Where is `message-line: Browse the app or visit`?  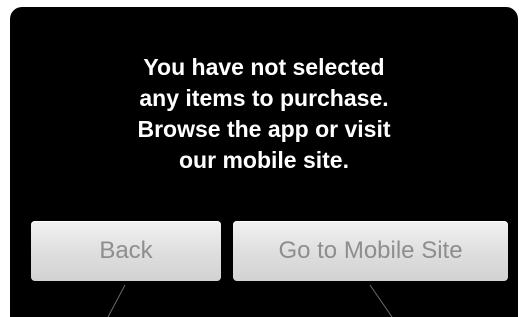 message-line: Browse the app or visit is located at coordinates (264, 129).